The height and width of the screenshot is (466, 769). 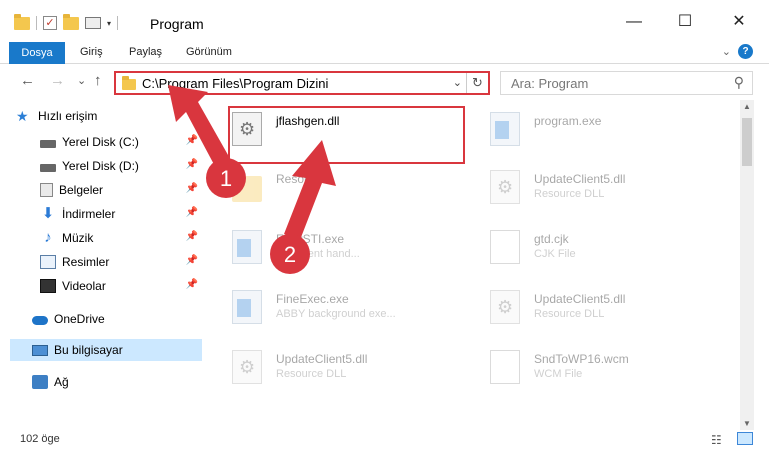 I want to click on sidebar-item-quick-access: ★ Hızlı erişim, so click(x=109, y=116).